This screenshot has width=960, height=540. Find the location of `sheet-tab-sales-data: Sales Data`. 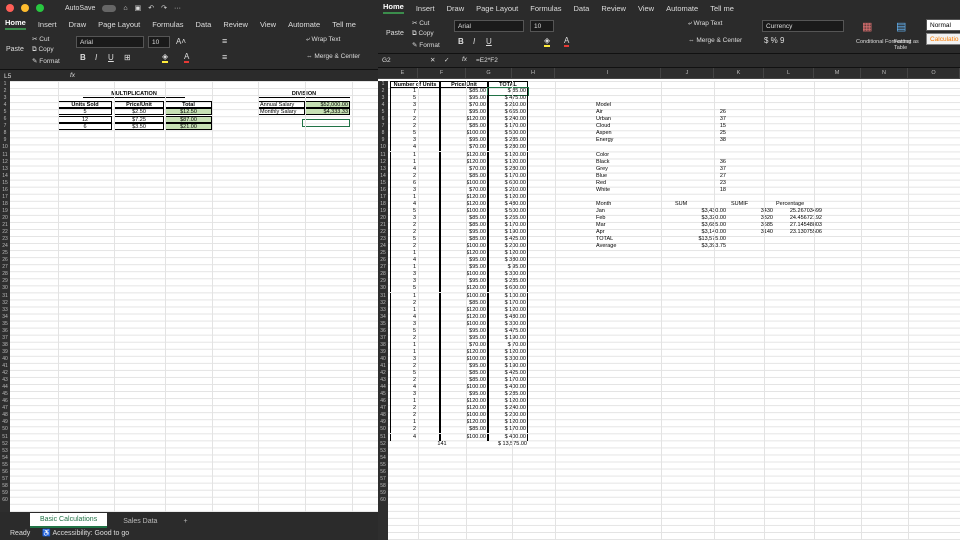

sheet-tab-sales-data: Sales Data is located at coordinates (140, 521).